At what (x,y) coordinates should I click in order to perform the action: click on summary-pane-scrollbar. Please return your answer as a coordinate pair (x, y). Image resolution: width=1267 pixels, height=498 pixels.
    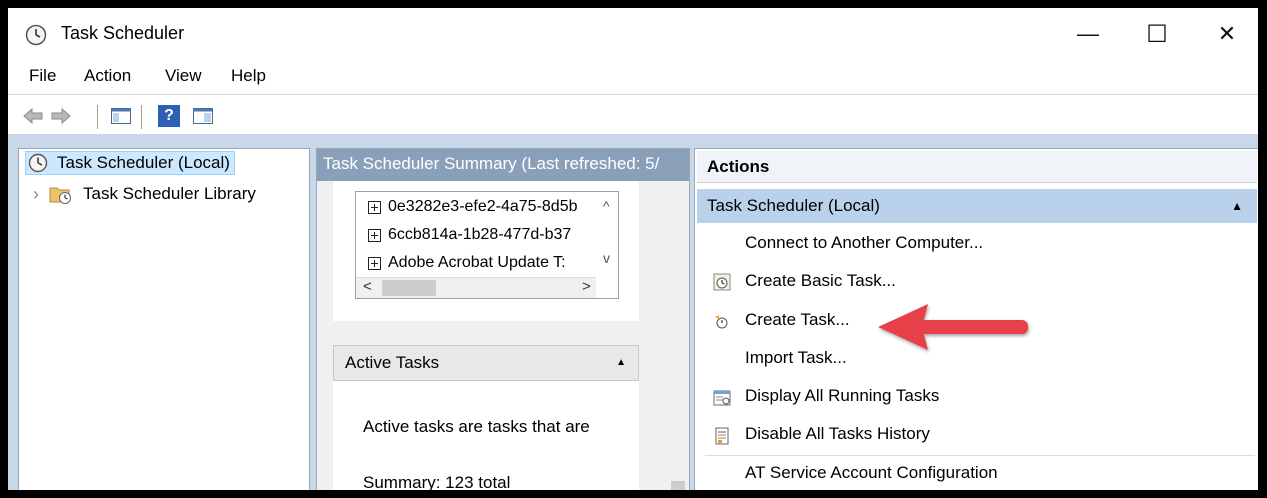
    Looking at the image, I should click on (678, 335).